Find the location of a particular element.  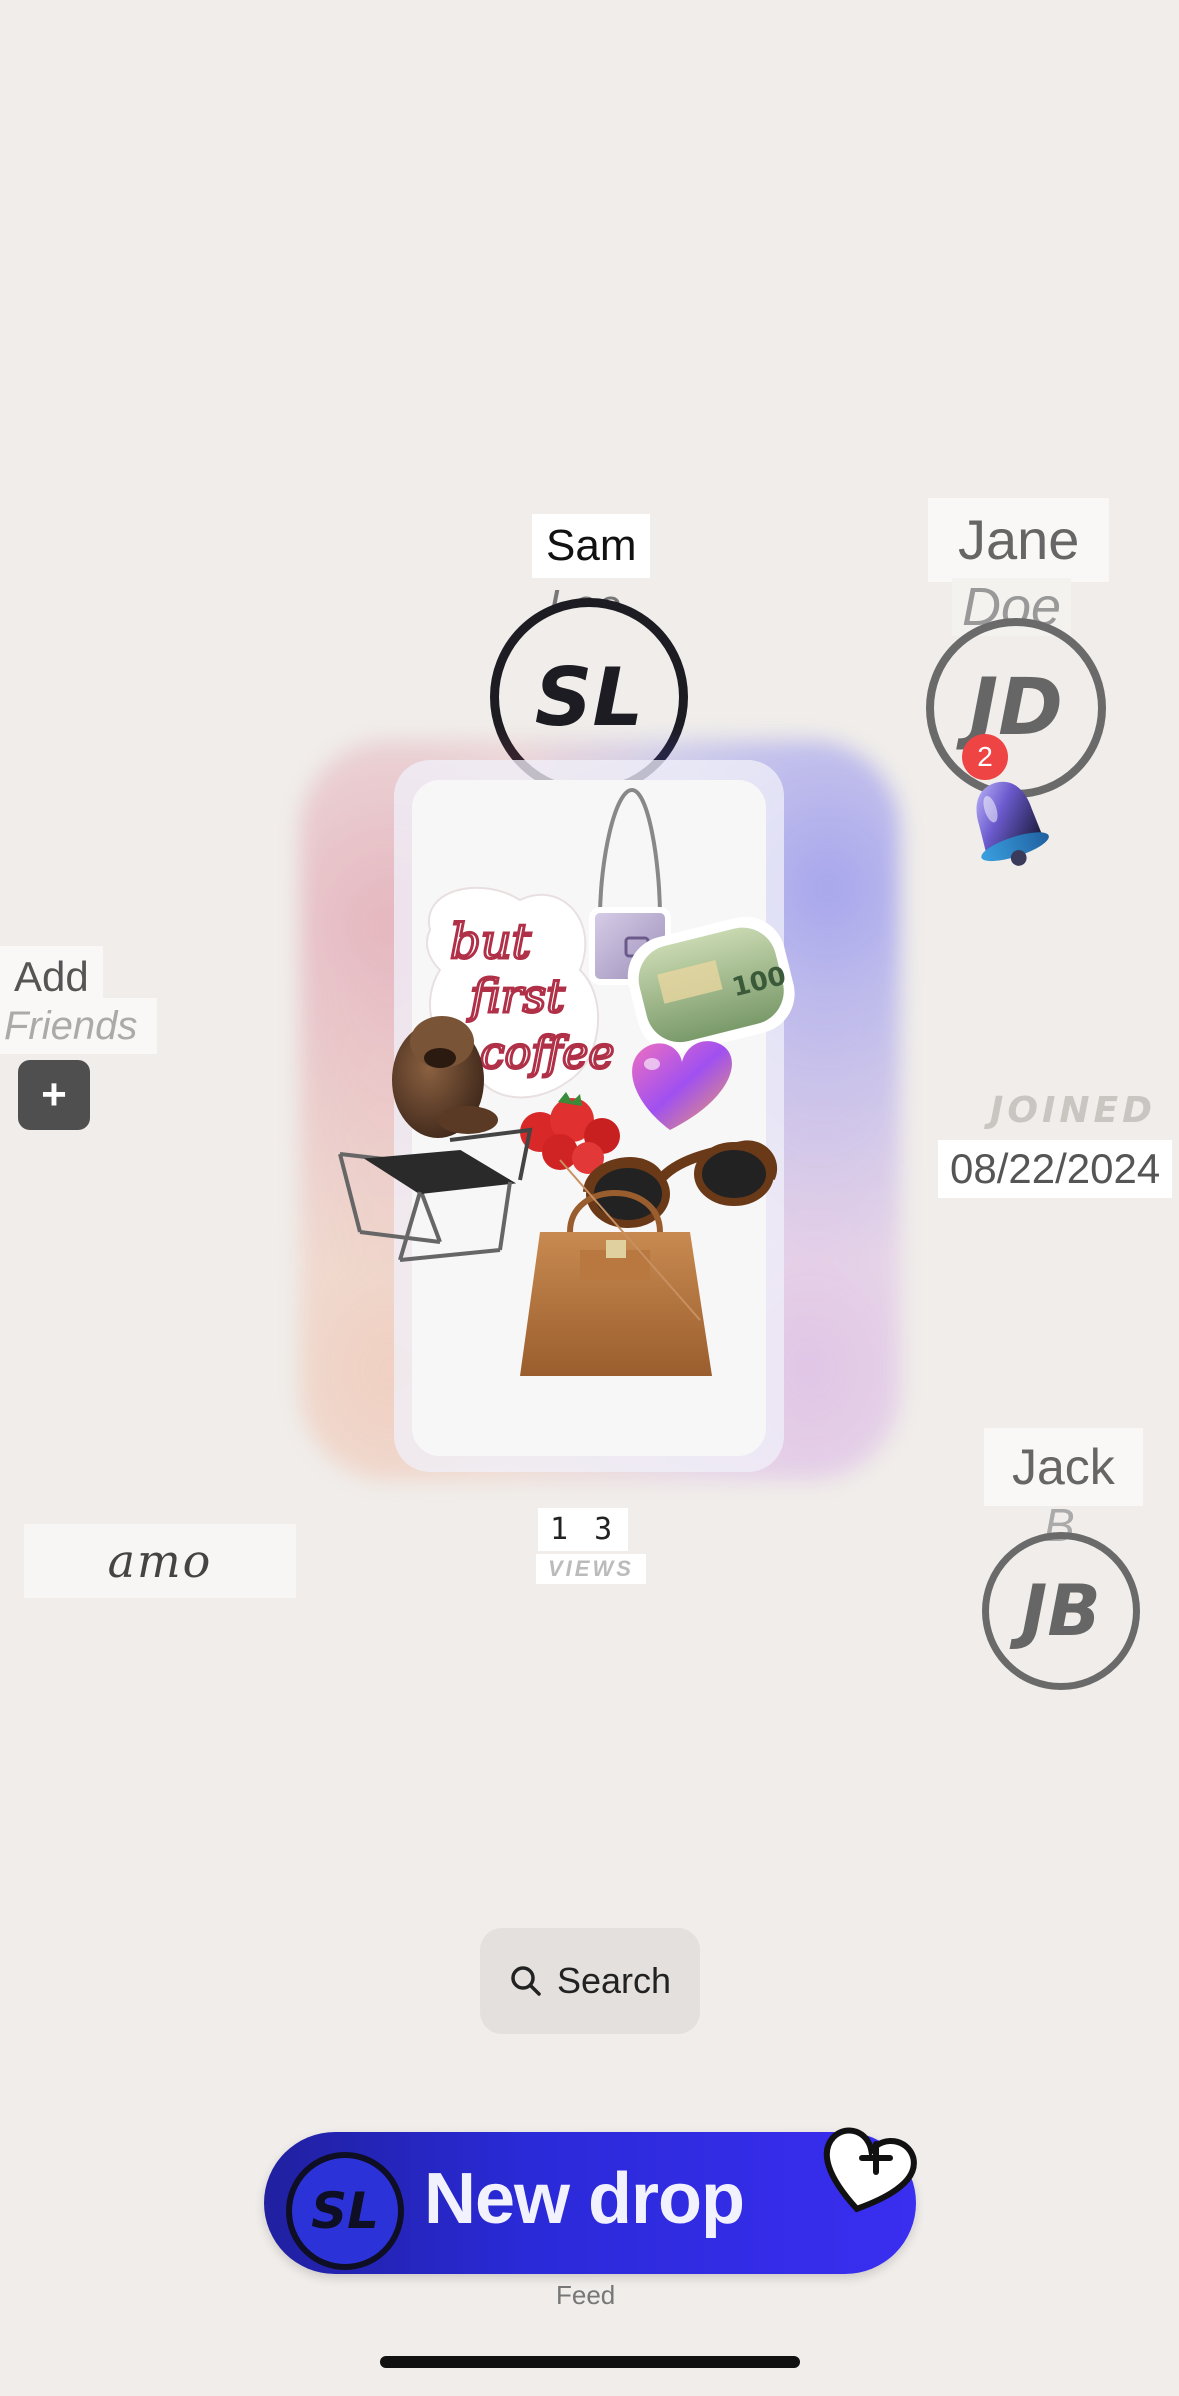

heart-sticker is located at coordinates (682, 1085).